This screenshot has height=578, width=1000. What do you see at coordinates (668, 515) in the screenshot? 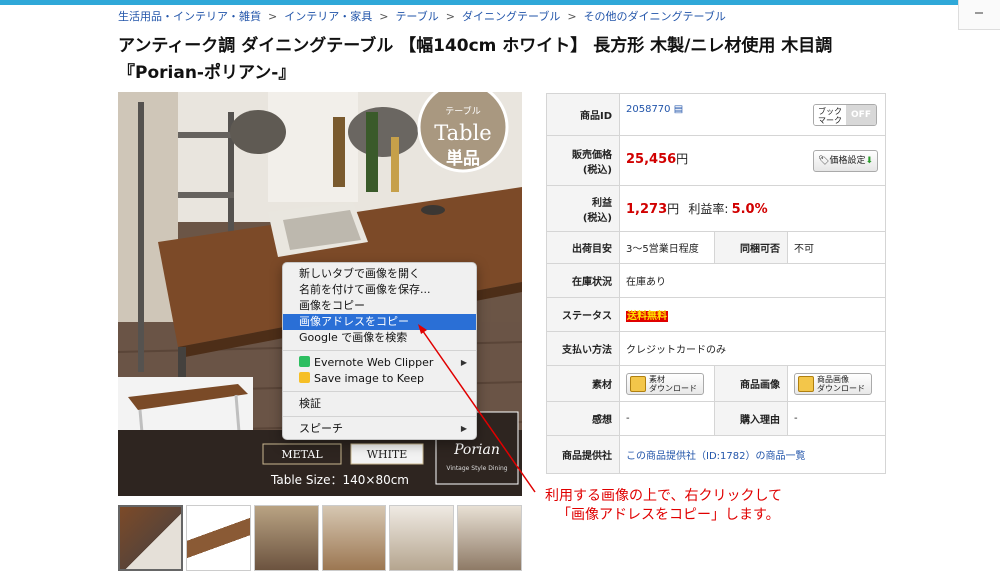
I see `annotation-line-2: 「画像アドレスをコピー」します。` at bounding box center [668, 515].